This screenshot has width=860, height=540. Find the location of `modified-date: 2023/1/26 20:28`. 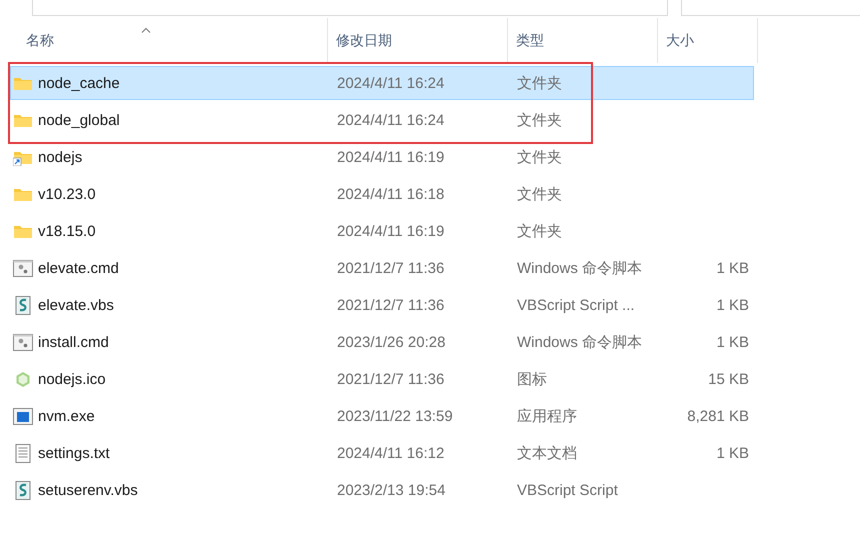

modified-date: 2023/1/26 20:28 is located at coordinates (391, 342).